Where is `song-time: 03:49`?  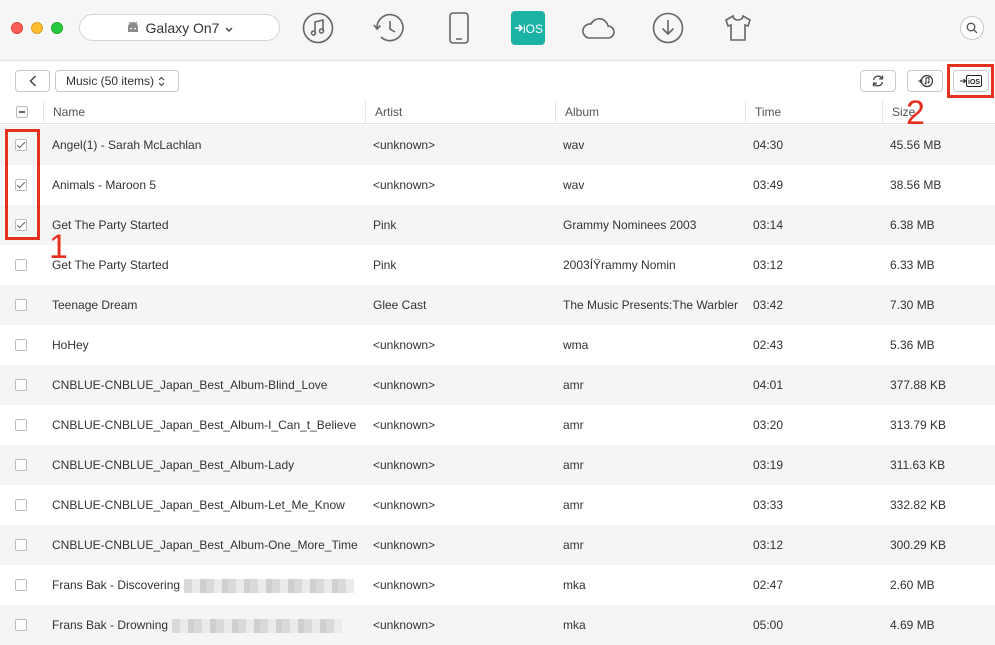
song-time: 03:49 is located at coordinates (813, 185).